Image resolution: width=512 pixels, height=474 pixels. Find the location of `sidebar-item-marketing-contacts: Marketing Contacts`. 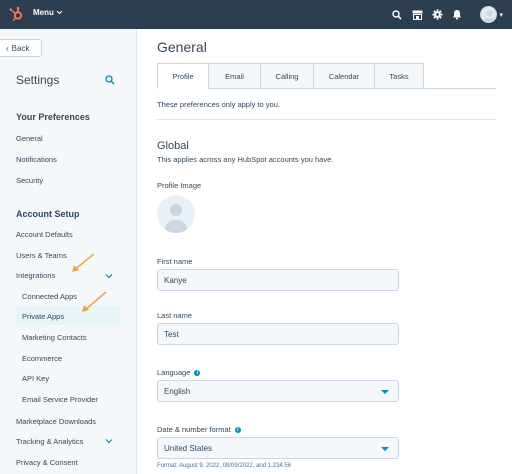

sidebar-item-marketing-contacts: Marketing Contacts is located at coordinates (54, 337).